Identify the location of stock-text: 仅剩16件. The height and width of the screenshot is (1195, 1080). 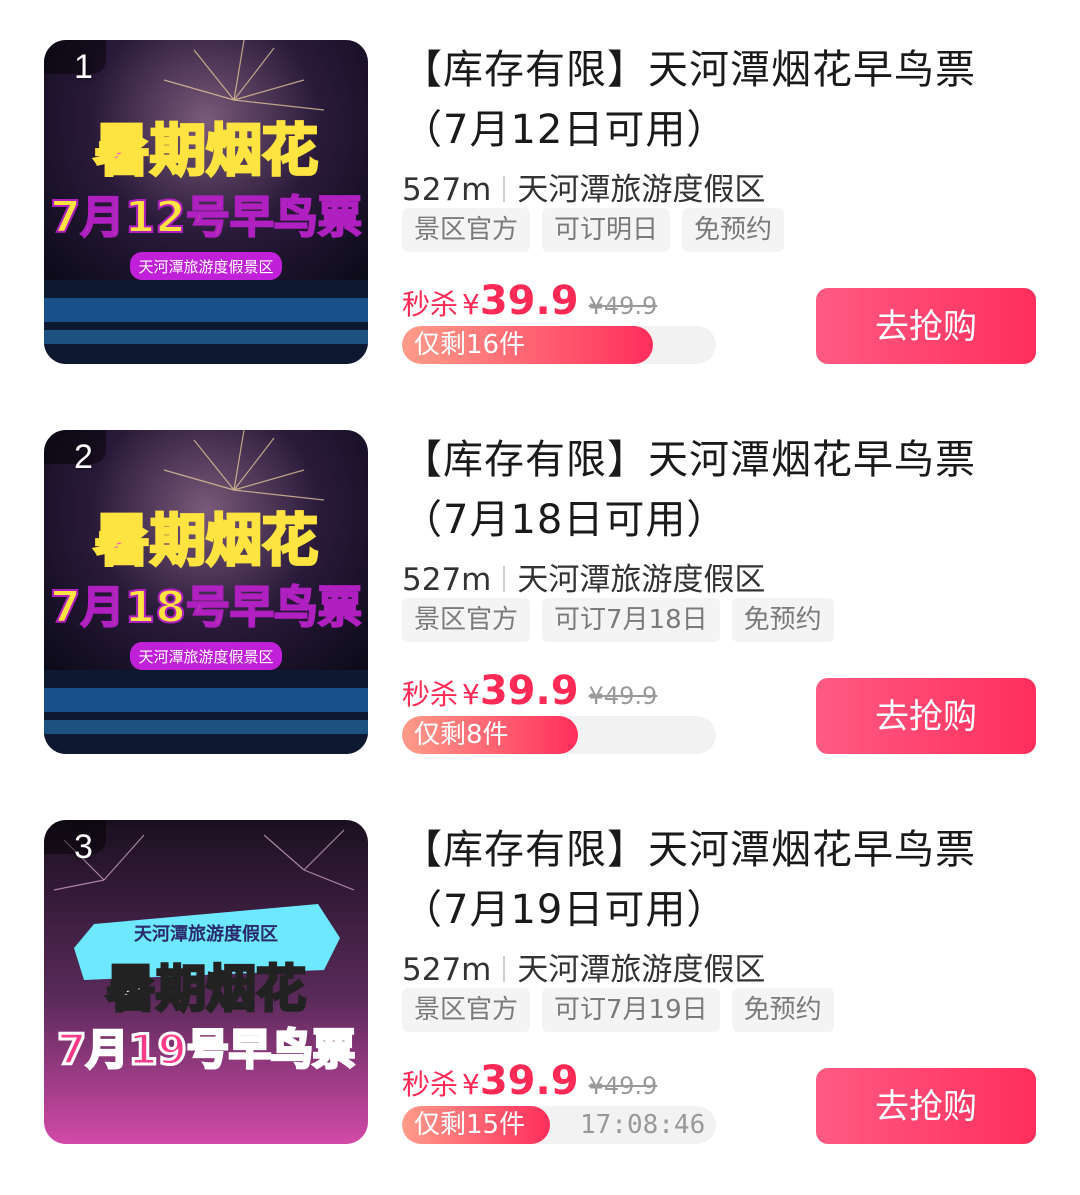
(470, 345).